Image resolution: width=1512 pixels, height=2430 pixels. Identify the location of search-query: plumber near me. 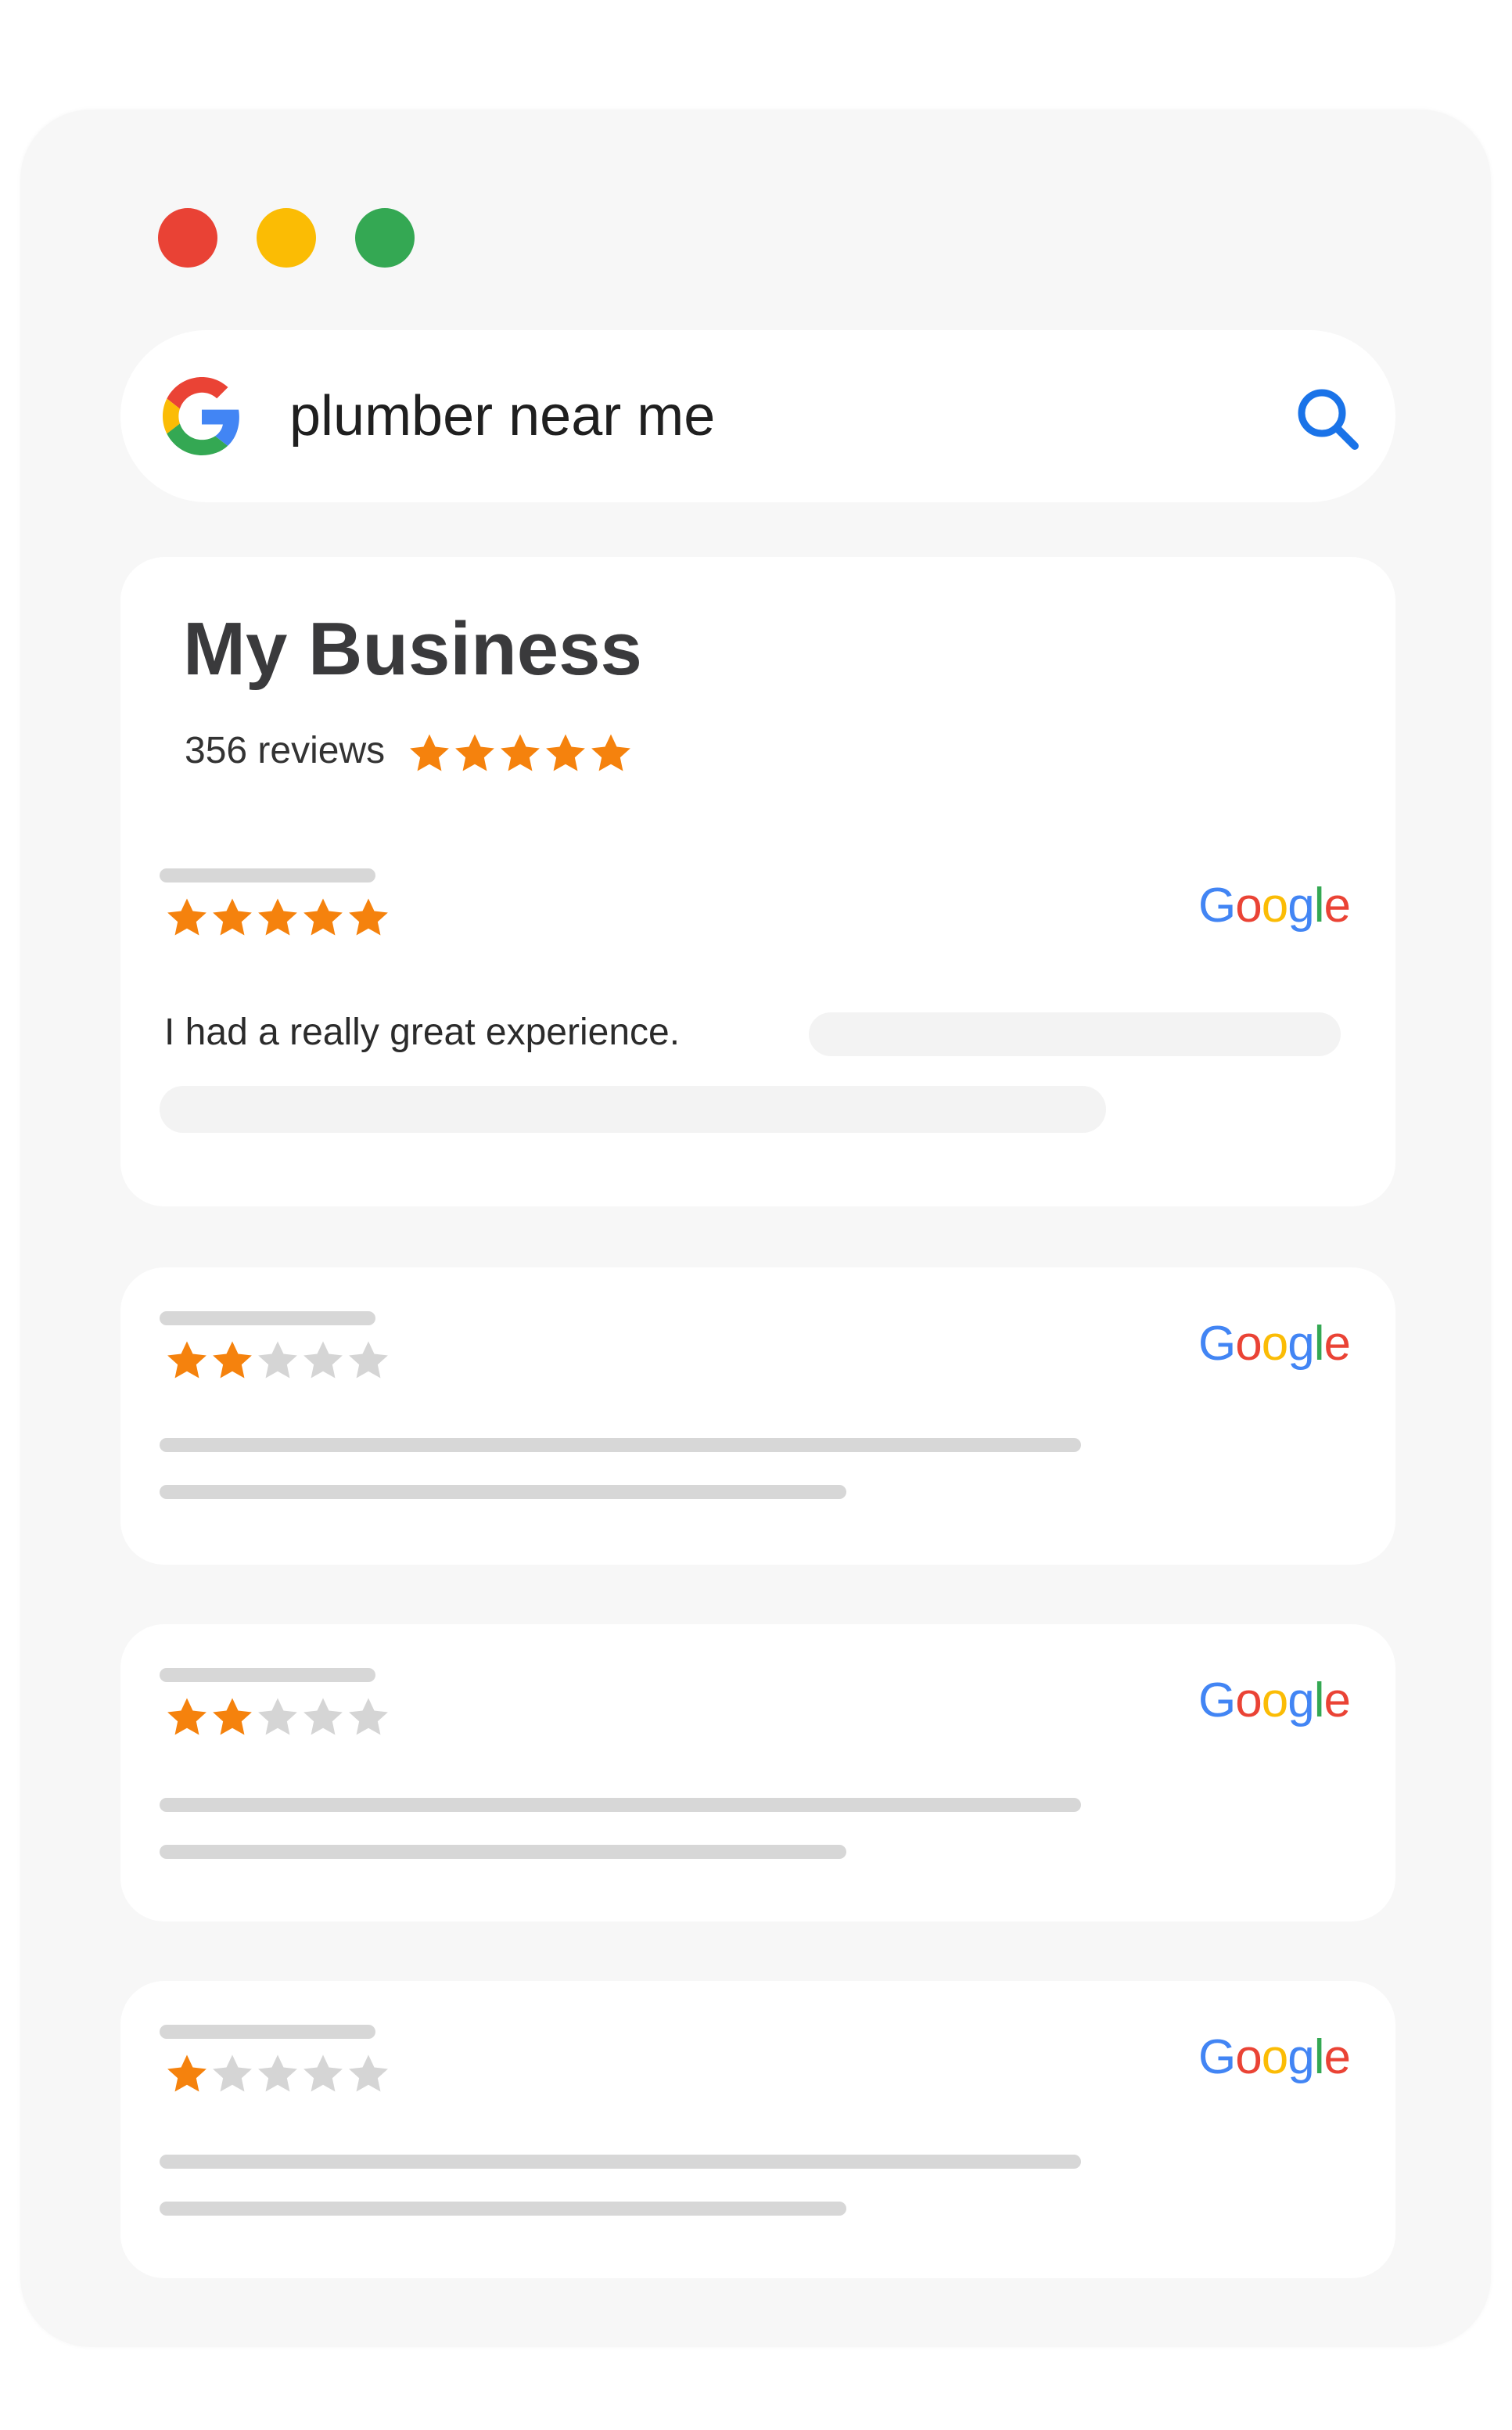
(502, 416).